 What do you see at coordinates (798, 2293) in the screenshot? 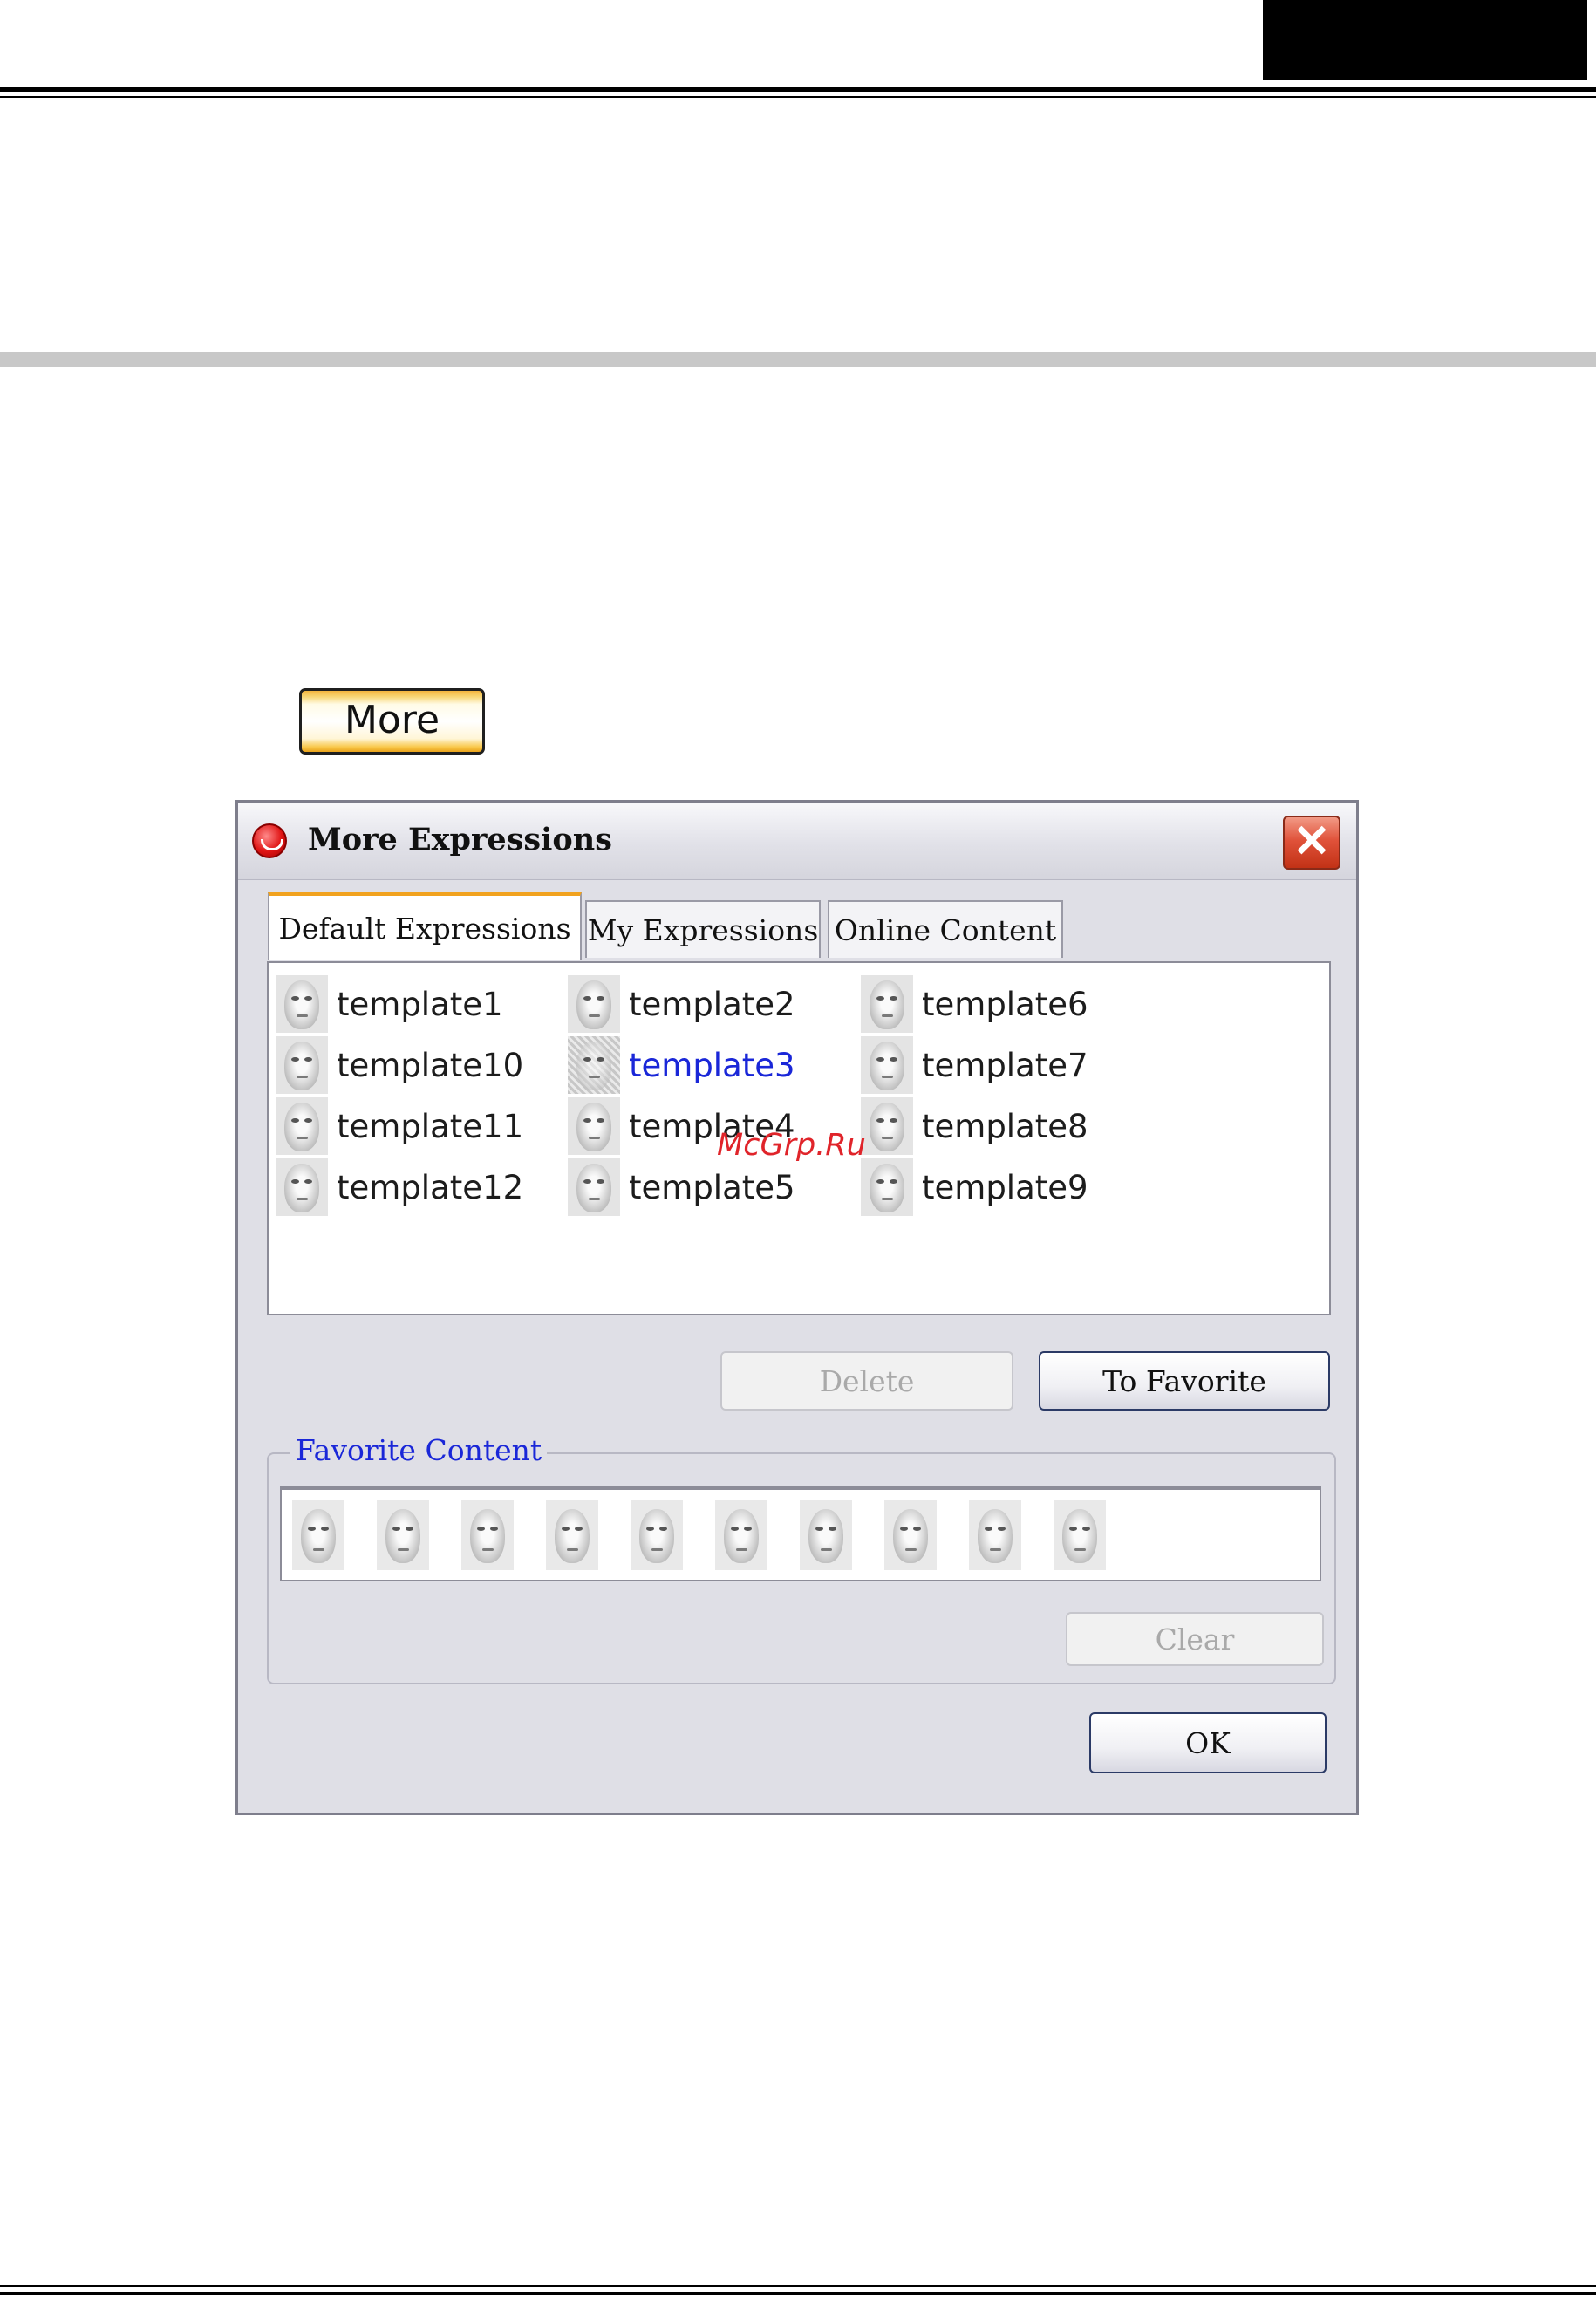
I see `footer-rule` at bounding box center [798, 2293].